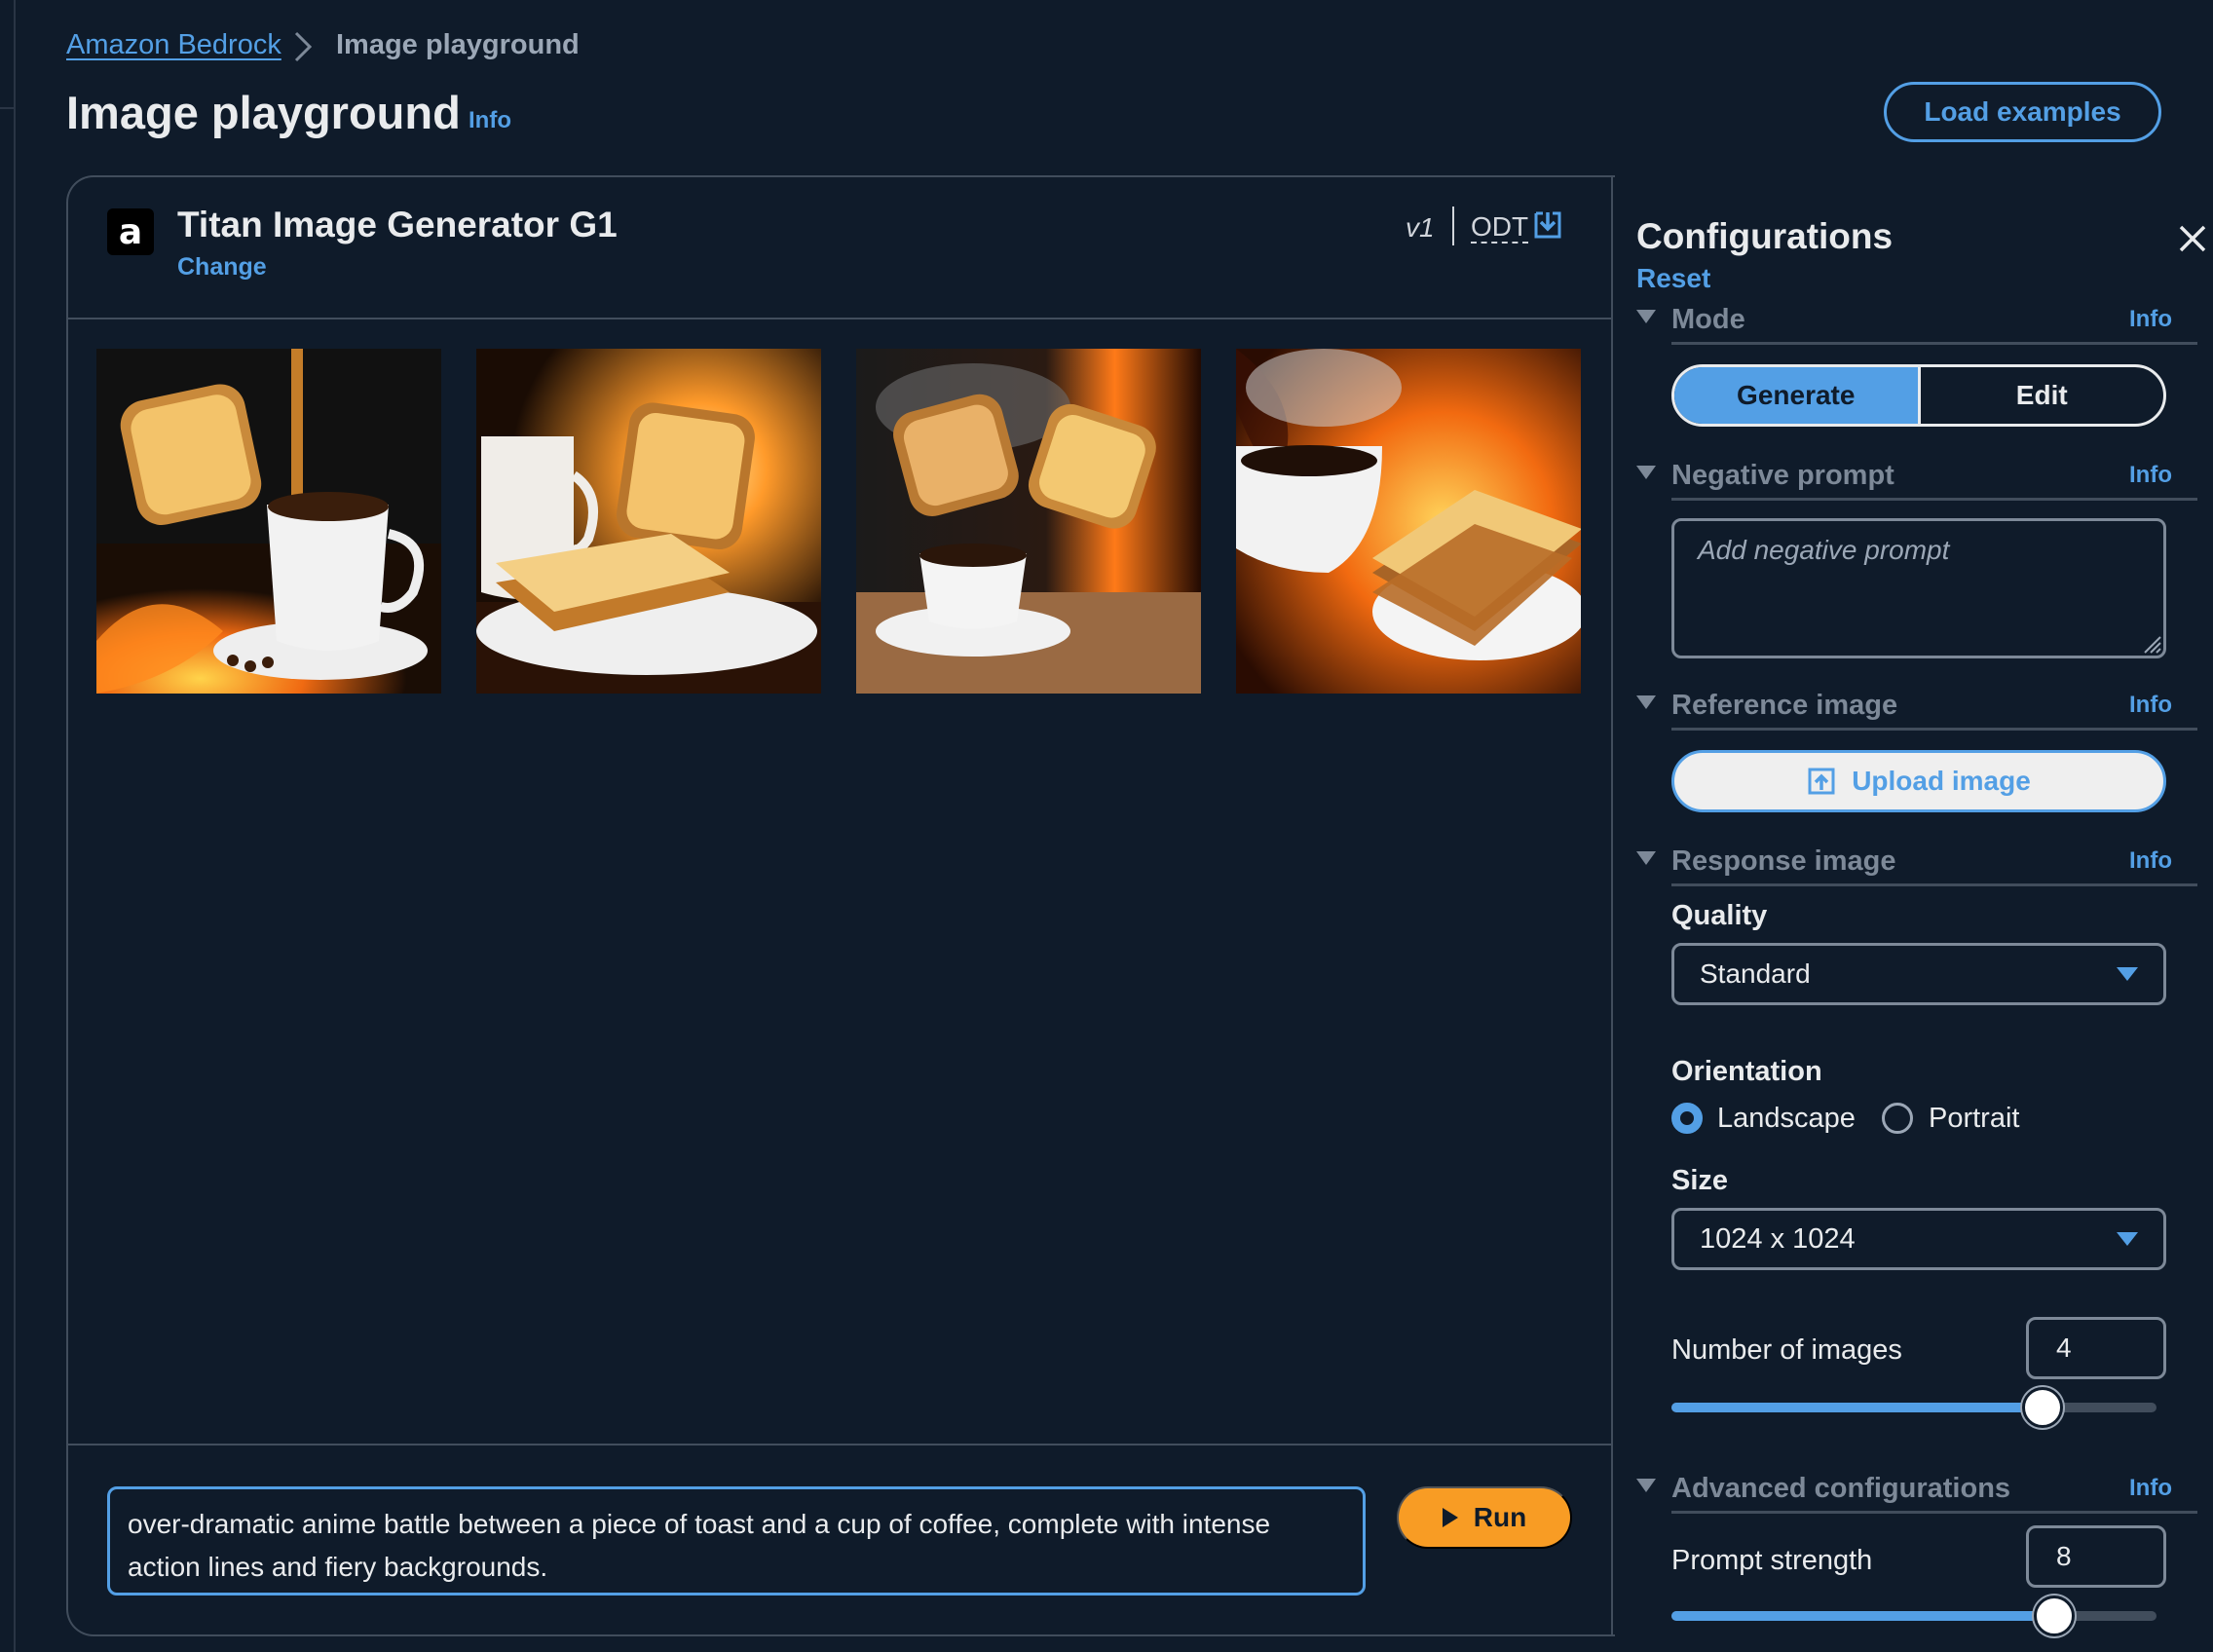 The height and width of the screenshot is (1652, 2213). What do you see at coordinates (1420, 228) in the screenshot?
I see `model-version: v1` at bounding box center [1420, 228].